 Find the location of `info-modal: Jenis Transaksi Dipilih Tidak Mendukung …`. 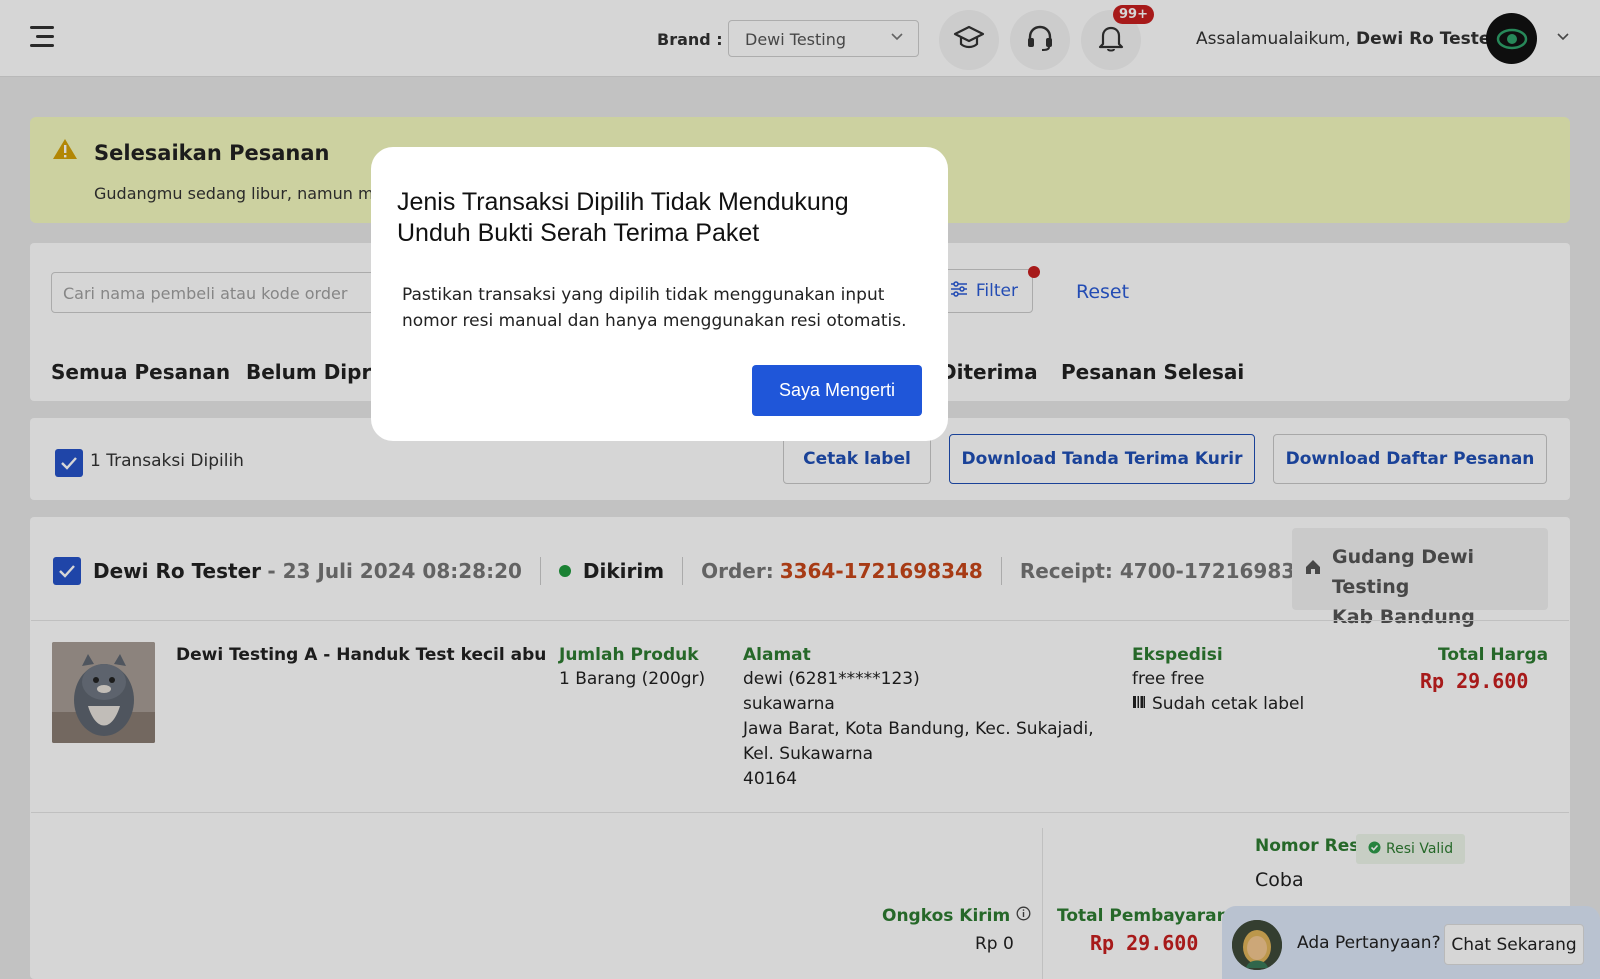

info-modal: Jenis Transaksi Dipilih Tidak Mendukung … is located at coordinates (659, 294).